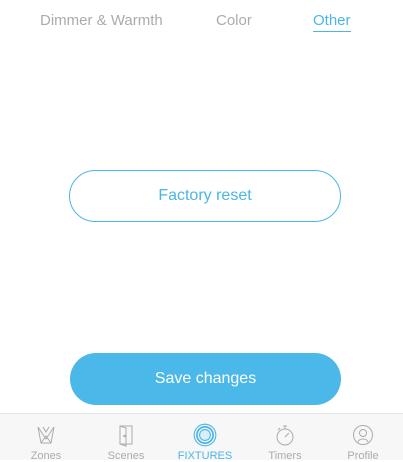 This screenshot has height=462, width=403. I want to click on factory-reset-button: Factory reset, so click(205, 196).